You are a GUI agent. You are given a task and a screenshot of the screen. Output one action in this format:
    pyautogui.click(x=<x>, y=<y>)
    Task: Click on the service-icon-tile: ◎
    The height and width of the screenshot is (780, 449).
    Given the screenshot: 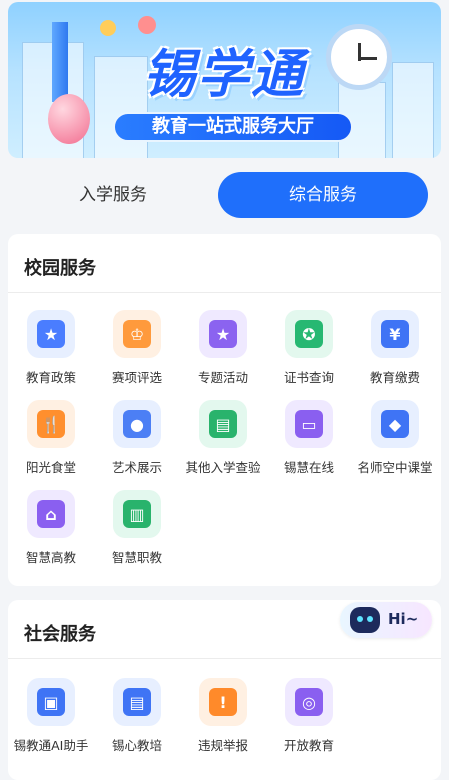 What is the action you would take?
    pyautogui.click(x=309, y=702)
    